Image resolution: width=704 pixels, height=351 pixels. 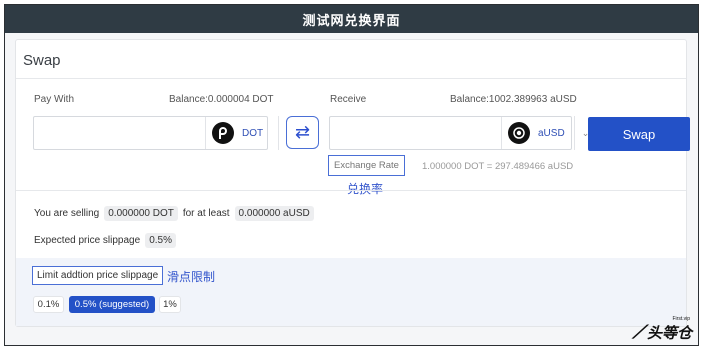 I want to click on selling-prefix: You are selling, so click(x=67, y=213).